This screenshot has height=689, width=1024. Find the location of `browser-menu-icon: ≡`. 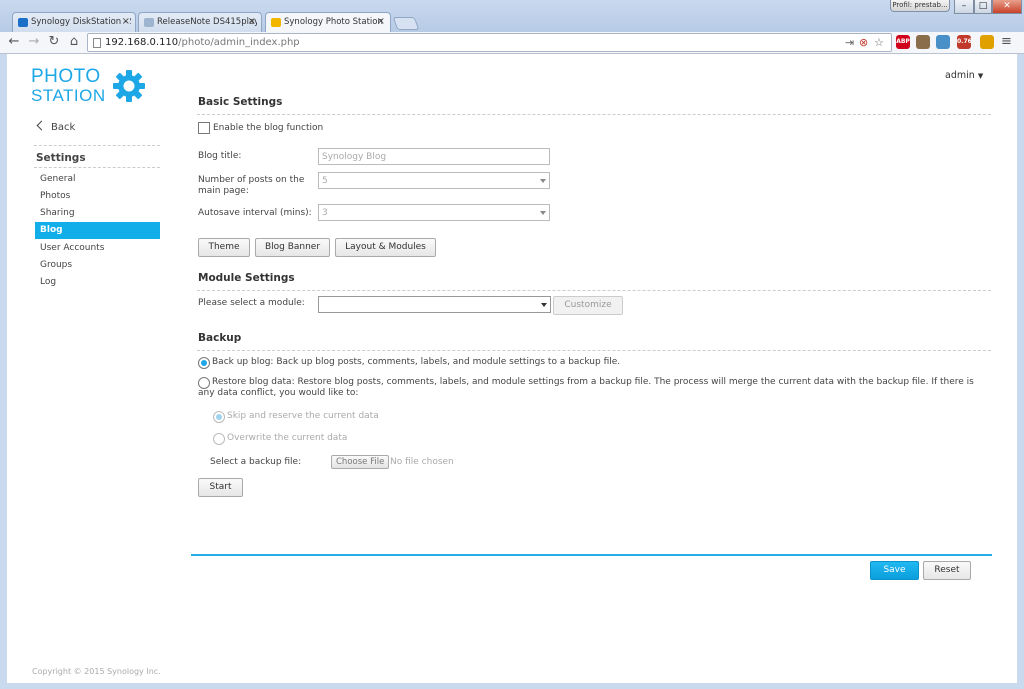

browser-menu-icon: ≡ is located at coordinates (1006, 42).